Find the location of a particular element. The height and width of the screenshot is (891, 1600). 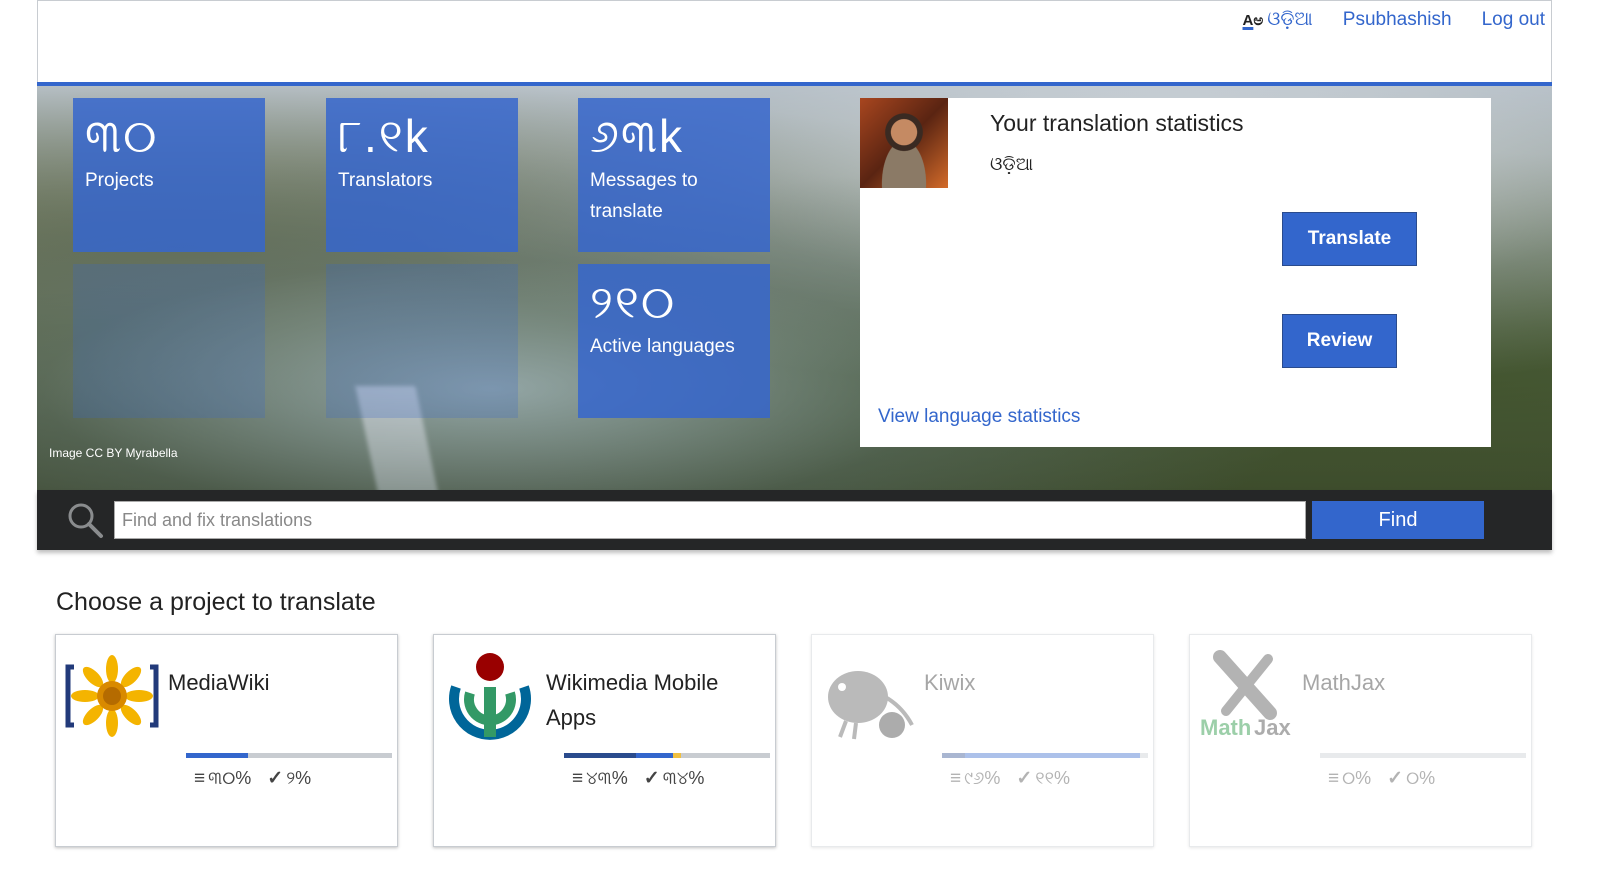

stat-number: ୬୩k is located at coordinates (637, 136).